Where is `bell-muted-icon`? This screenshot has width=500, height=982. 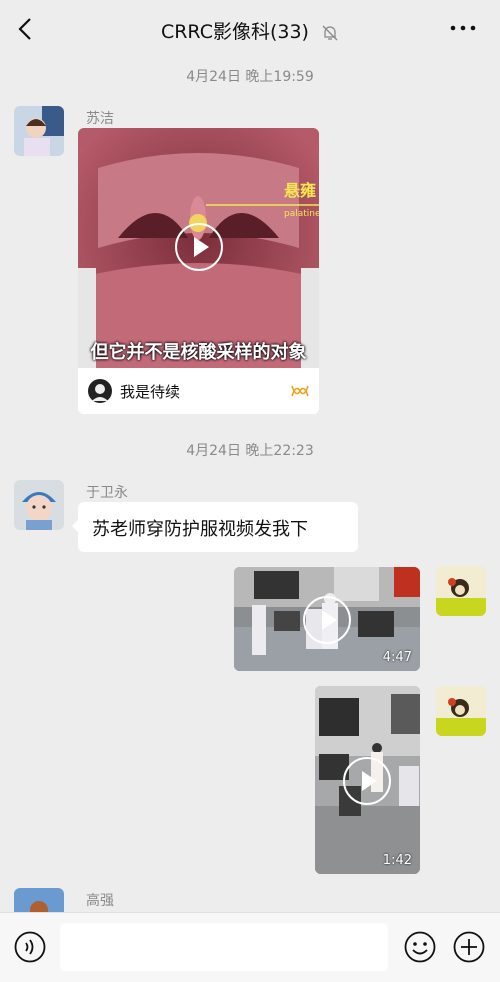 bell-muted-icon is located at coordinates (330, 32).